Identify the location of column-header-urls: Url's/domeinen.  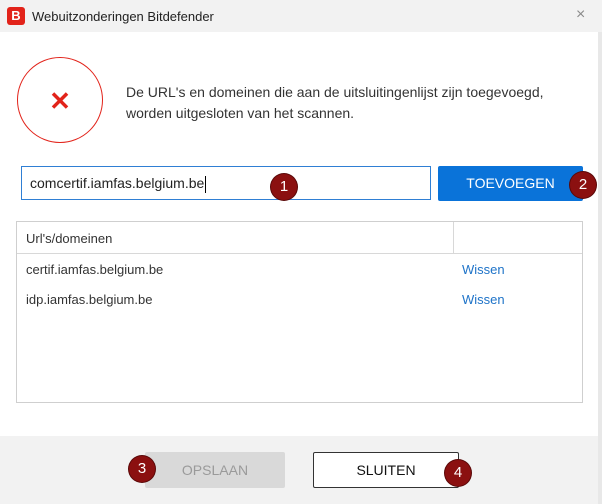
(69, 238).